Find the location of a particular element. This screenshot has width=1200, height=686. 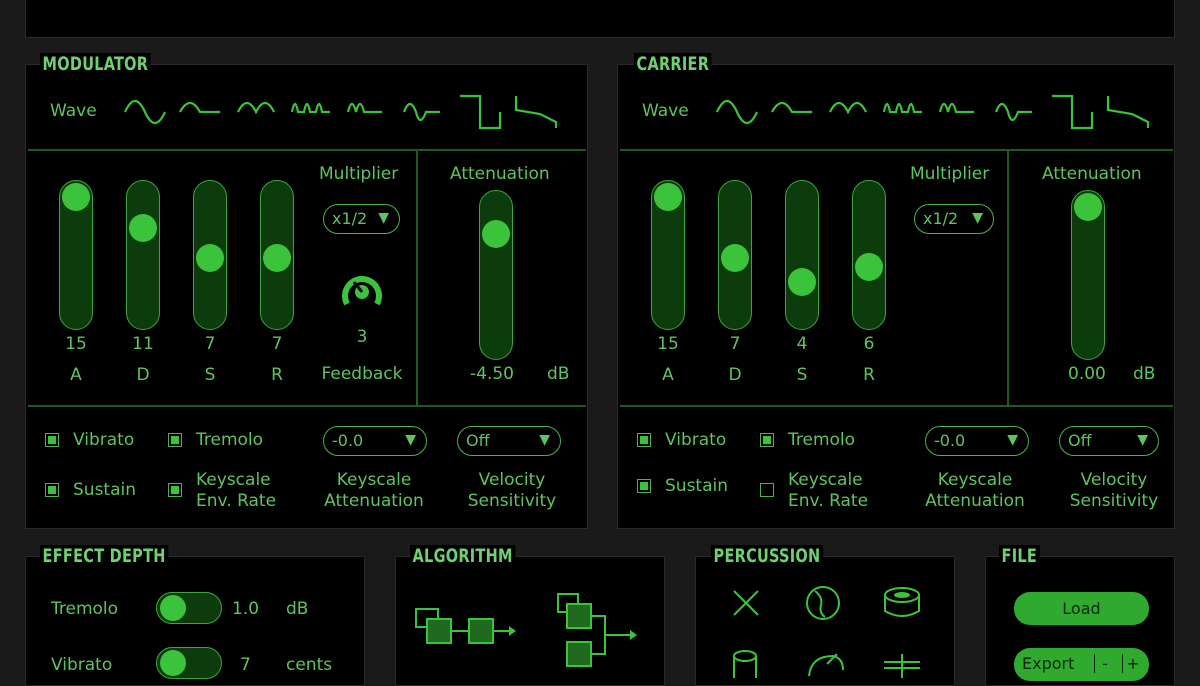

top-display-panel is located at coordinates (600, 19).